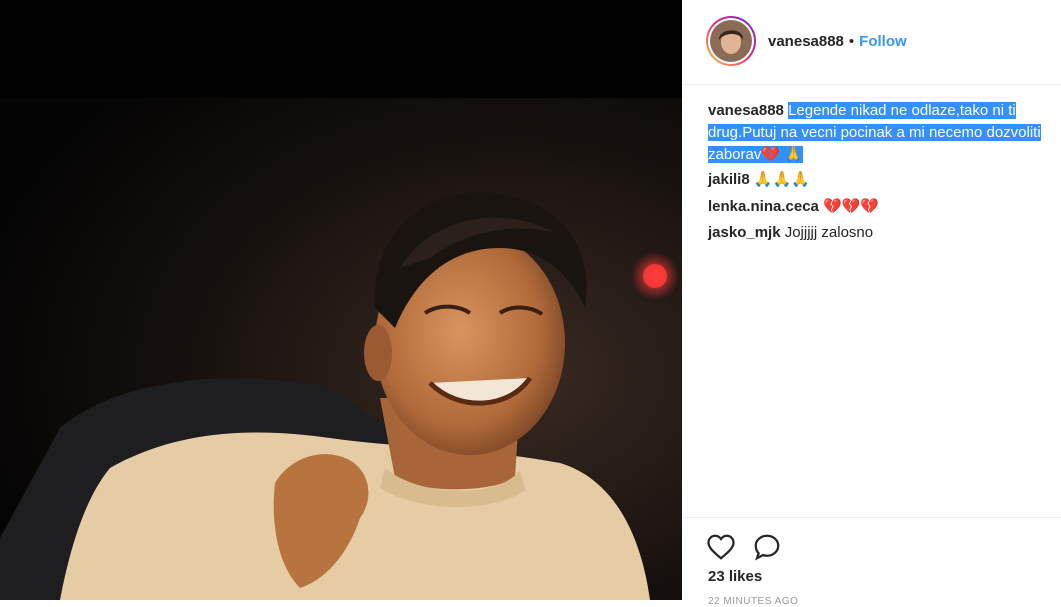  What do you see at coordinates (829, 232) in the screenshot?
I see `comment-text: Jojjjjj zalosno` at bounding box center [829, 232].